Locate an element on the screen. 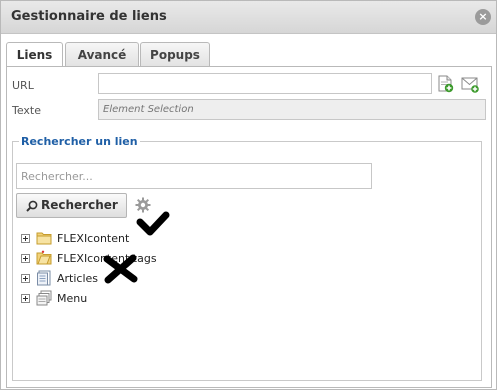  search-input is located at coordinates (194, 176).